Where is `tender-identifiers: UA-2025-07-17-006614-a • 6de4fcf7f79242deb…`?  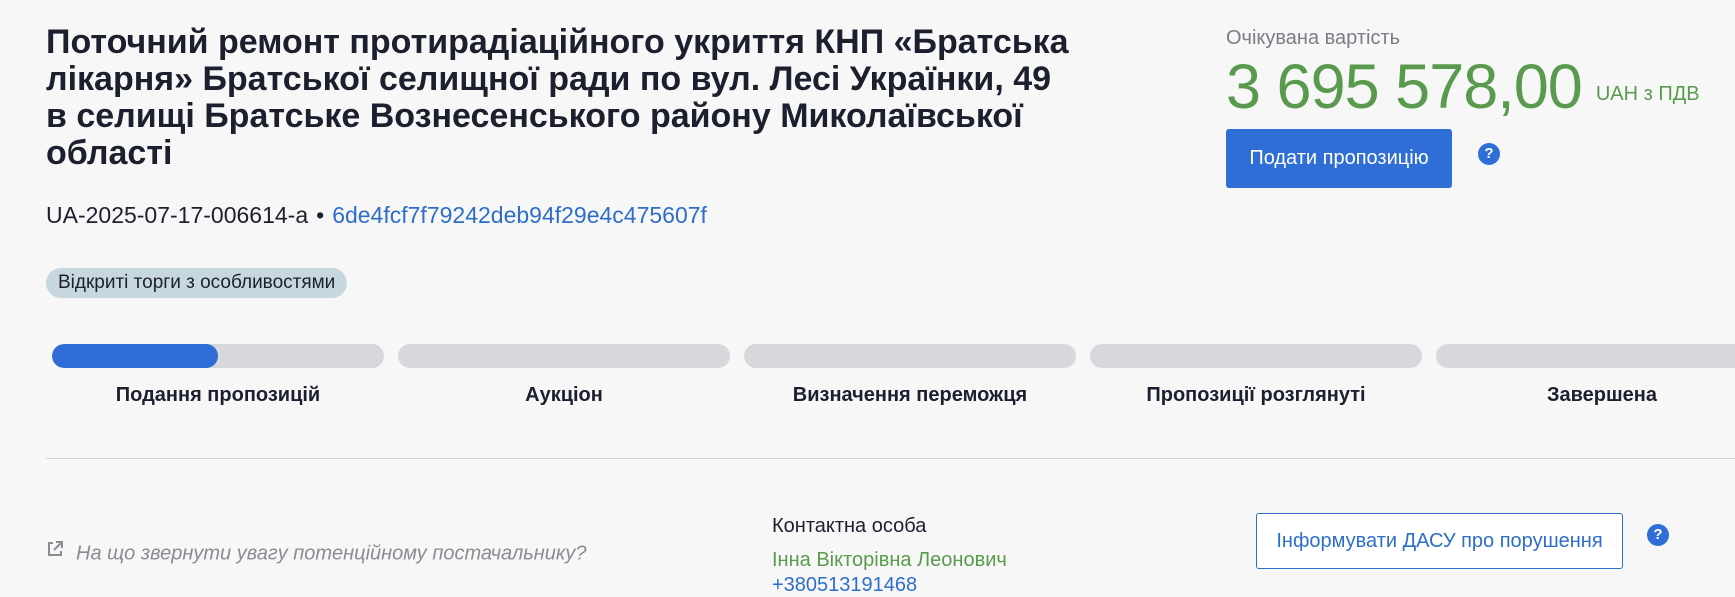
tender-identifiers: UA-2025-07-17-006614-a • 6de4fcf7f79242deb… is located at coordinates (376, 215).